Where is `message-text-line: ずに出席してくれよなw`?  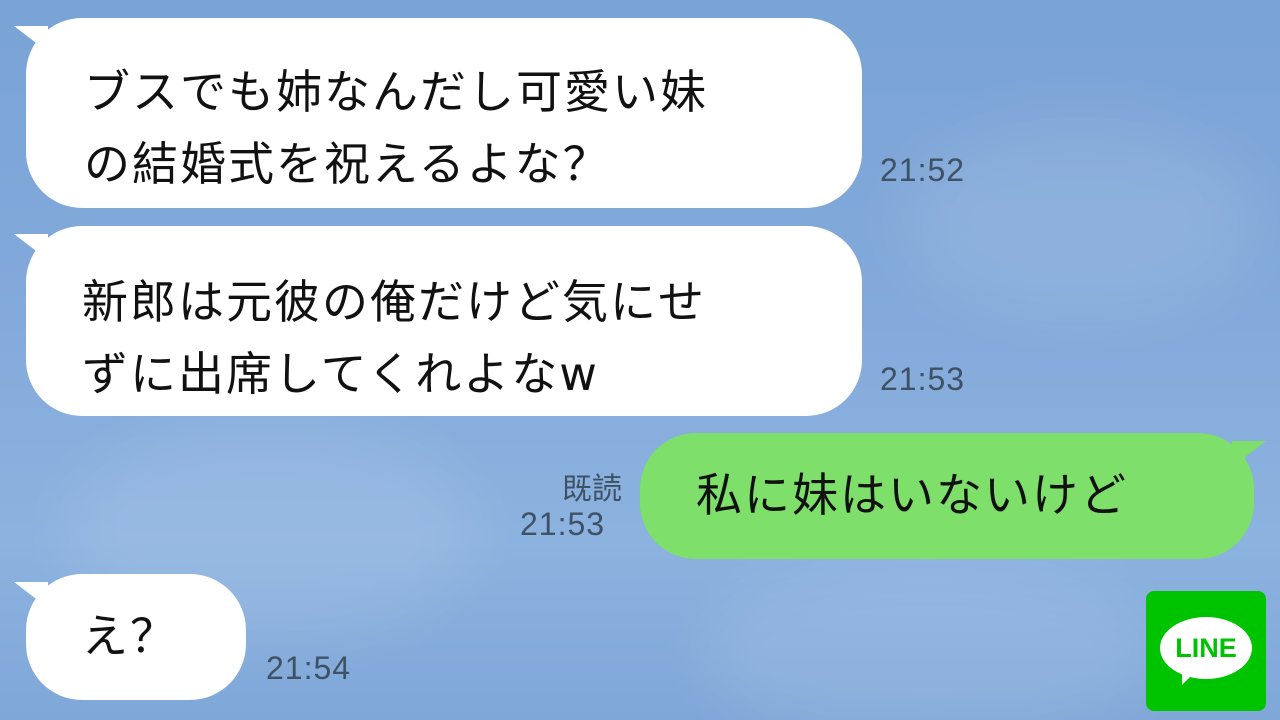 message-text-line: ずに出席してくれよなw is located at coordinates (340, 374).